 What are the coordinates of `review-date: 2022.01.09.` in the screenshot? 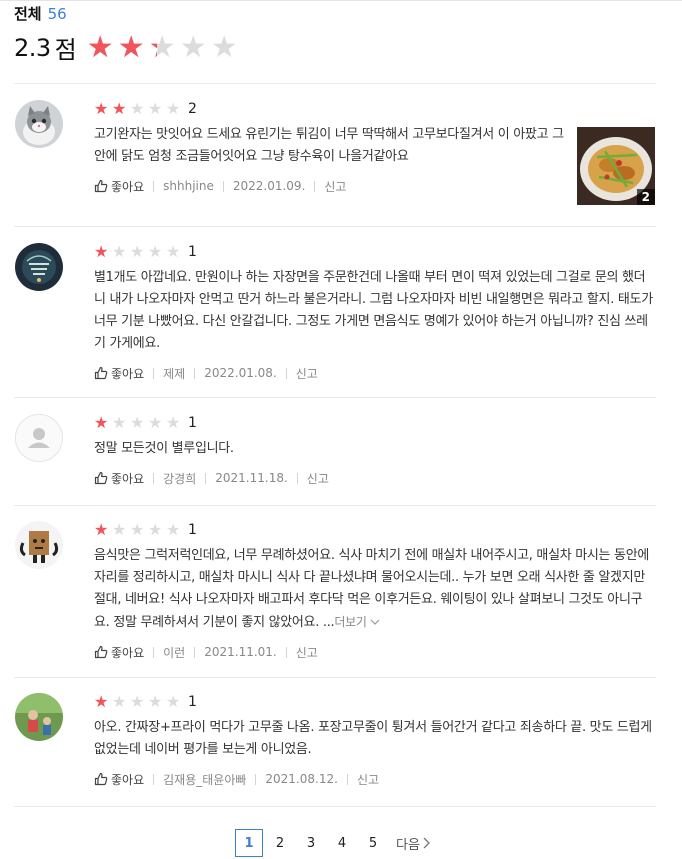 It's located at (269, 186).